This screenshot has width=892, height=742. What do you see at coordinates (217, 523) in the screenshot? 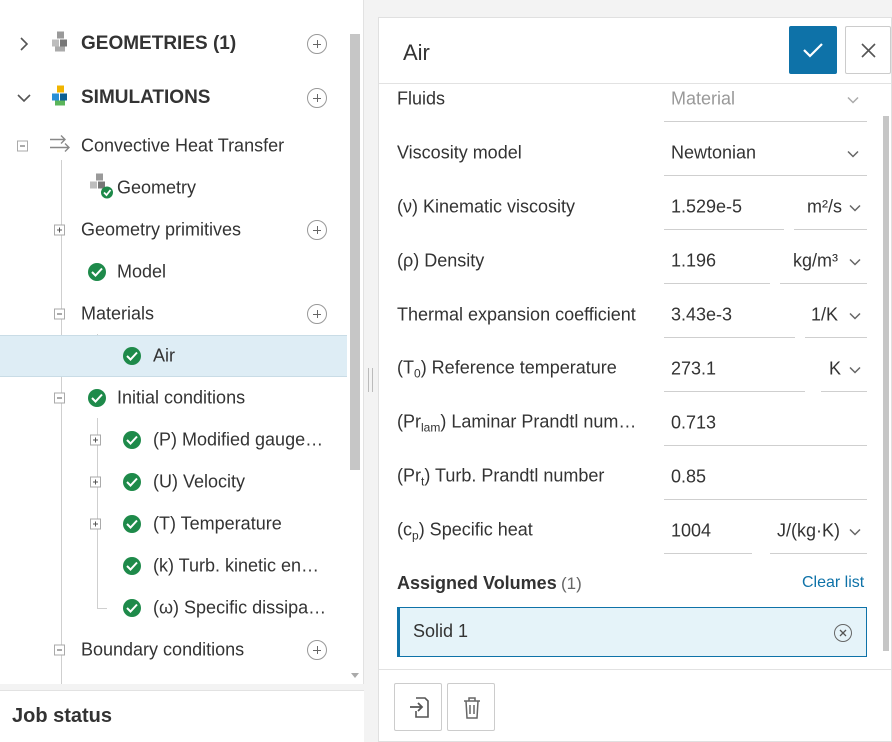
I see `tree-item-label: (T) Temperature` at bounding box center [217, 523].